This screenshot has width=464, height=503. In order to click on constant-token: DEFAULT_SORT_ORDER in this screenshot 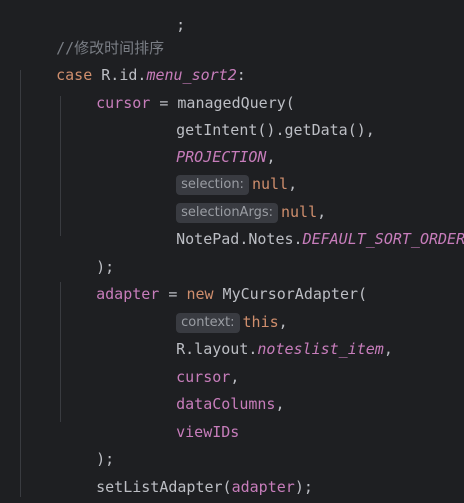, I will do `click(383, 239)`.